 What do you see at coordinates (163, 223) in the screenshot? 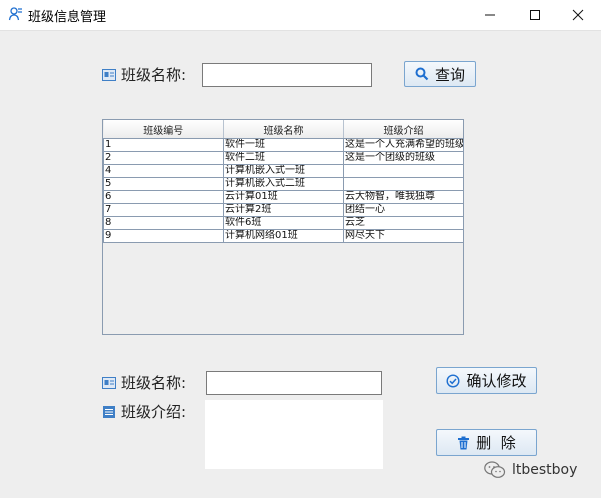
I see `cell-id: 8` at bounding box center [163, 223].